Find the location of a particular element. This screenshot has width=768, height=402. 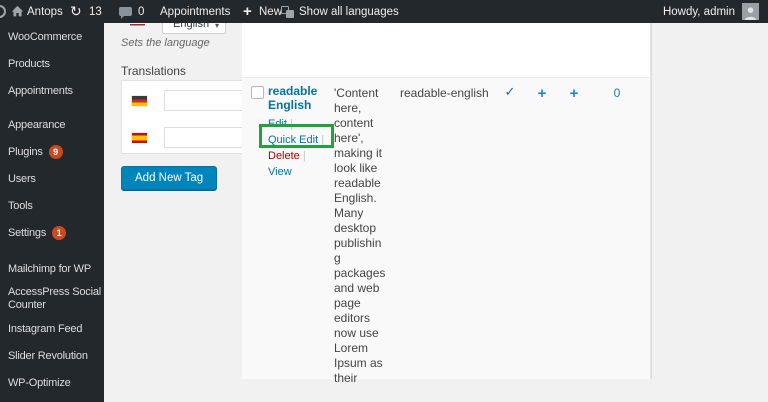

sidebar-item-mailchimp: Mailchimp for WP is located at coordinates (52, 268).